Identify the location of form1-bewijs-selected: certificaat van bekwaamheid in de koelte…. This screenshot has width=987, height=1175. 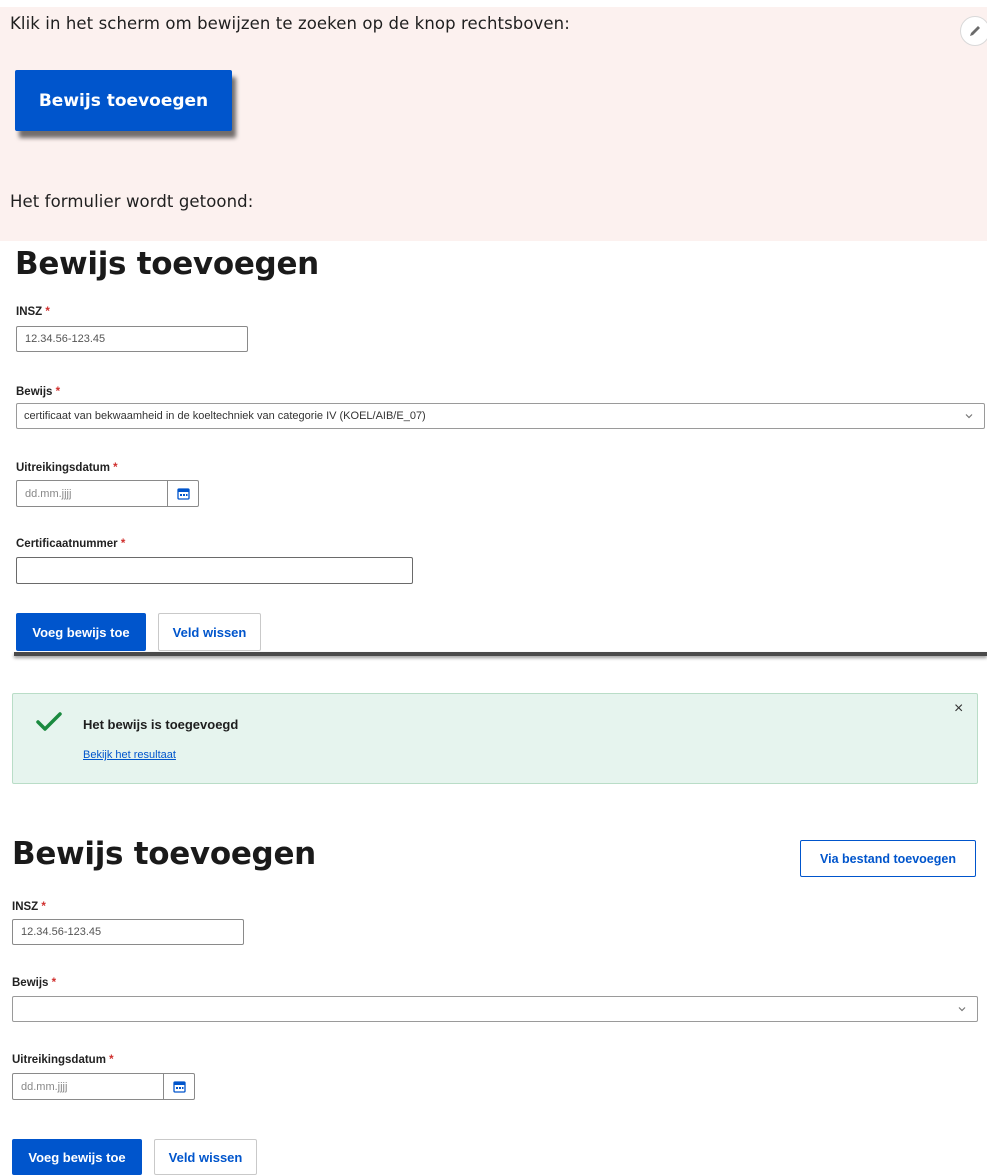
(225, 416).